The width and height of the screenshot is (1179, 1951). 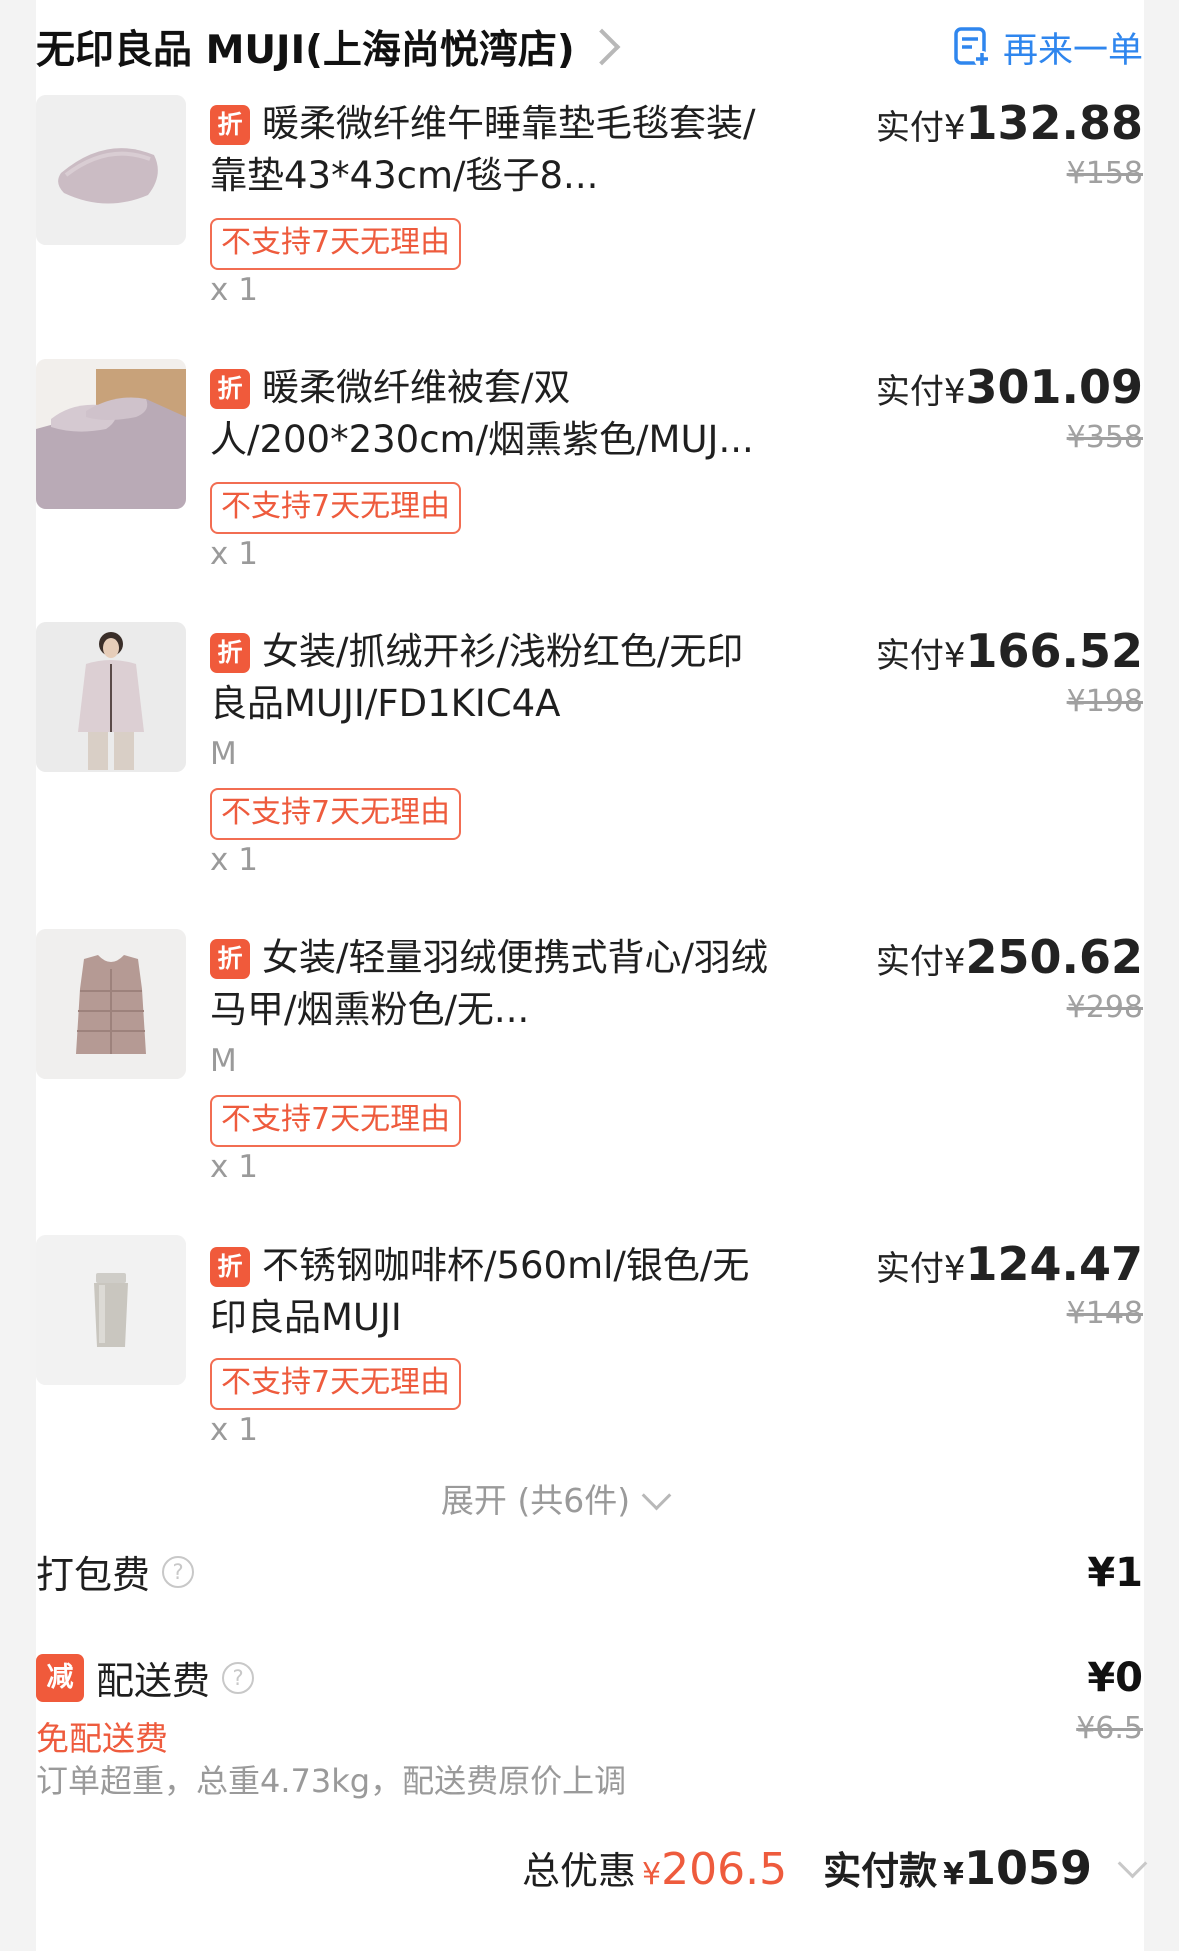 I want to click on delivery-fee-label: 配送费, so click(x=153, y=1681).